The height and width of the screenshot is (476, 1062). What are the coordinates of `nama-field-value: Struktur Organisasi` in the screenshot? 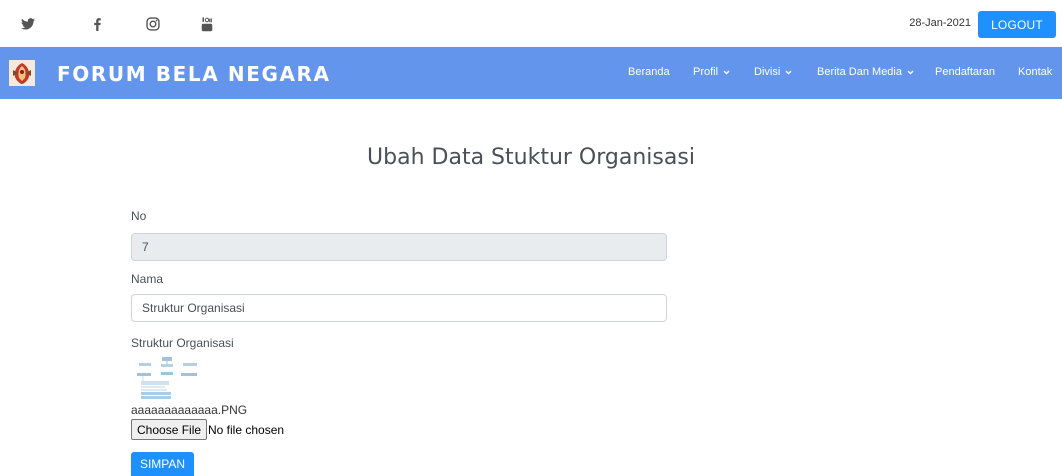 It's located at (193, 308).